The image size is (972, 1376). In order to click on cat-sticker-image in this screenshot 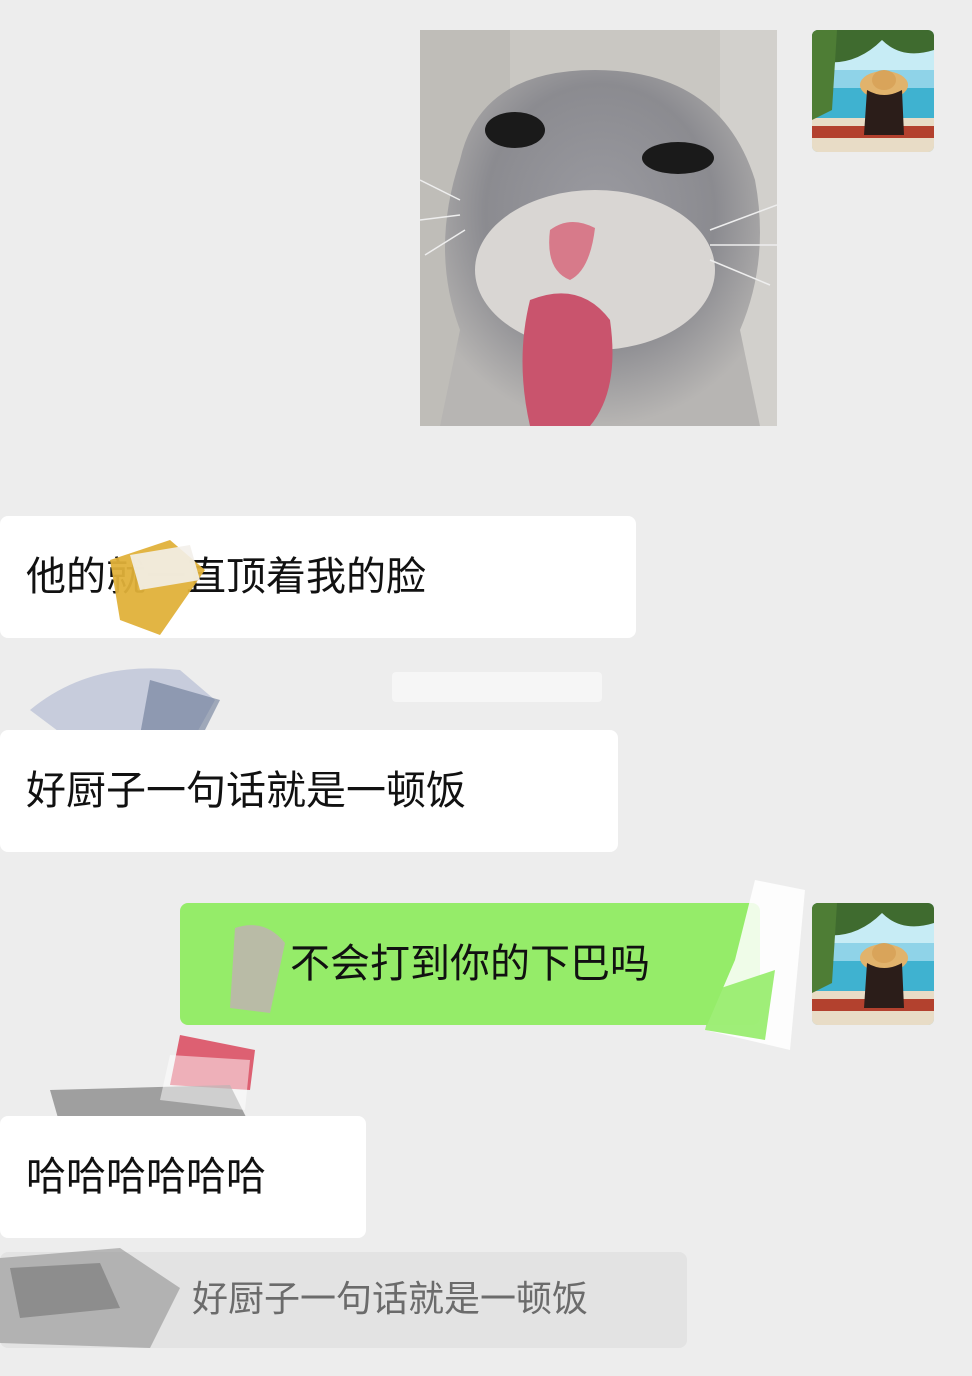, I will do `click(598, 228)`.